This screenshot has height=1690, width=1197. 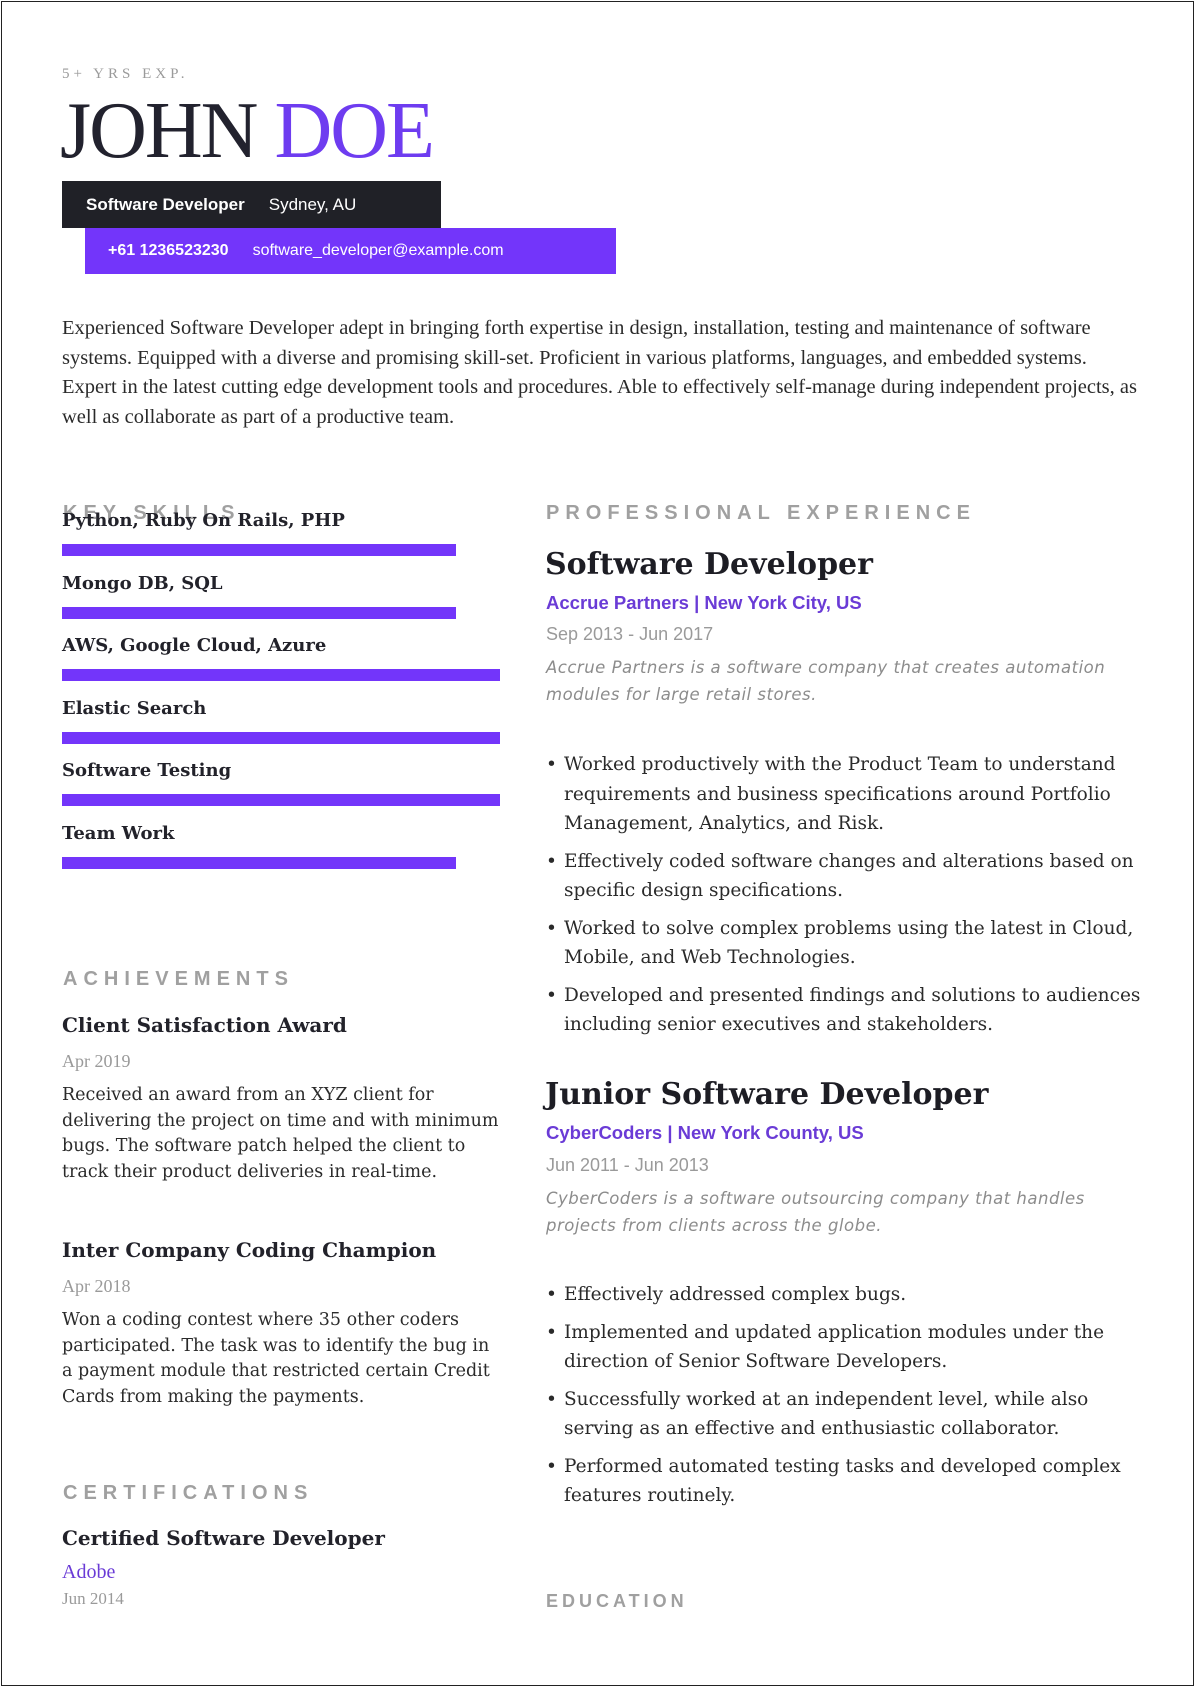 I want to click on section-title-education: EDUCATION, so click(x=617, y=1601).